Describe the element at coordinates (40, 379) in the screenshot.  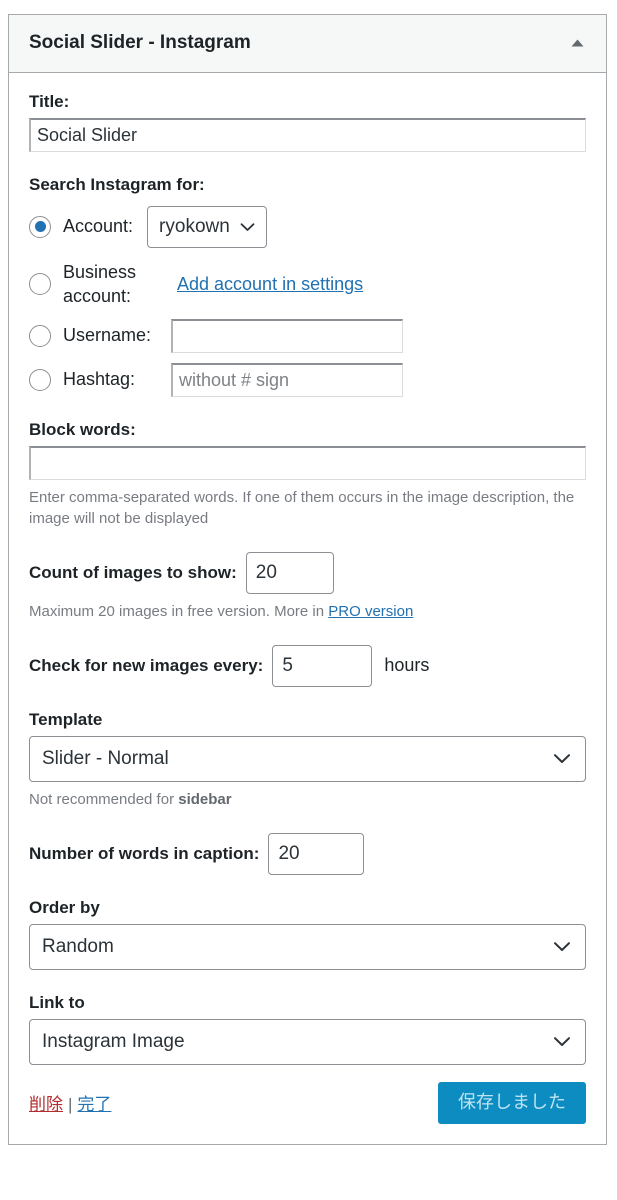
I see `radio-hashtag` at that location.